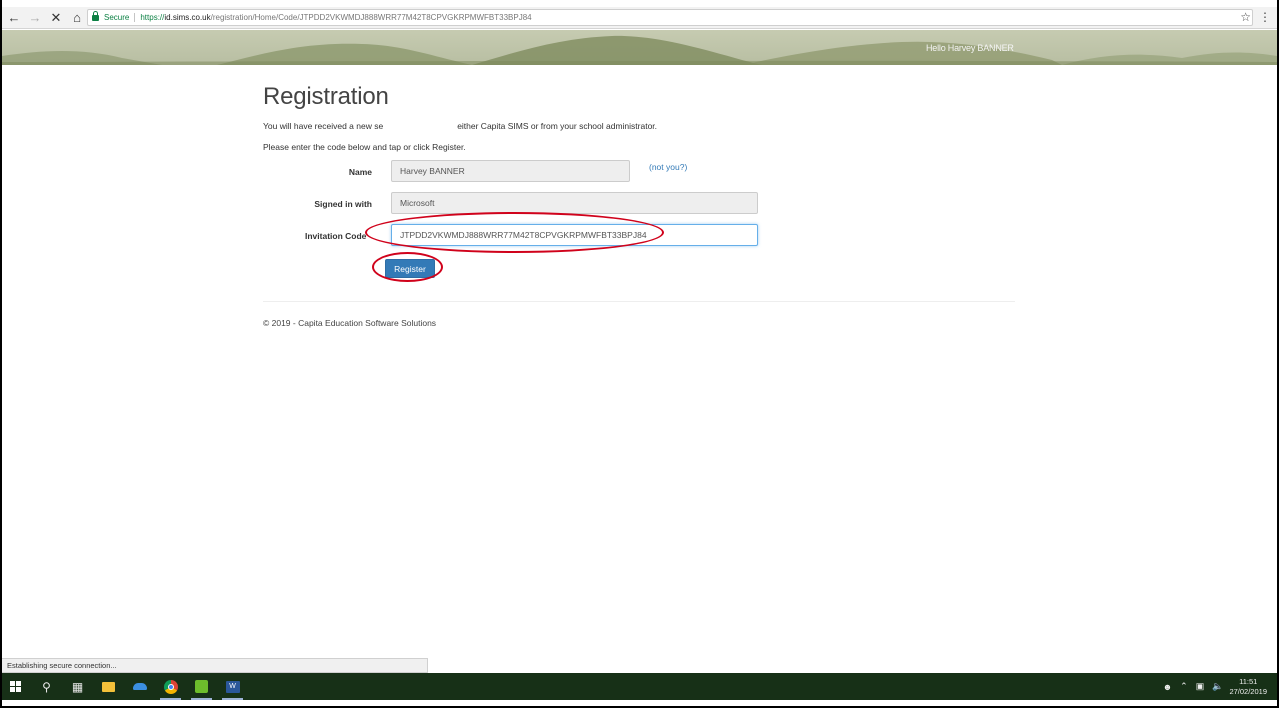  Describe the element at coordinates (1245, 17) in the screenshot. I see `star-icon: ☆` at that location.